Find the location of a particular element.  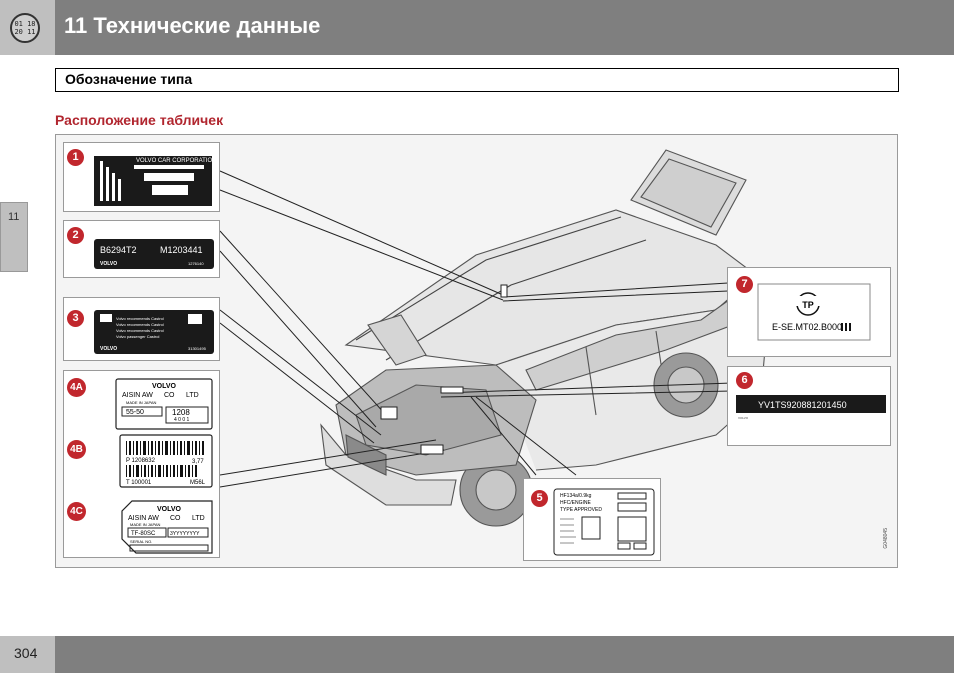

plate-6-vin: YV1TS920881201450 is located at coordinates (802, 405).